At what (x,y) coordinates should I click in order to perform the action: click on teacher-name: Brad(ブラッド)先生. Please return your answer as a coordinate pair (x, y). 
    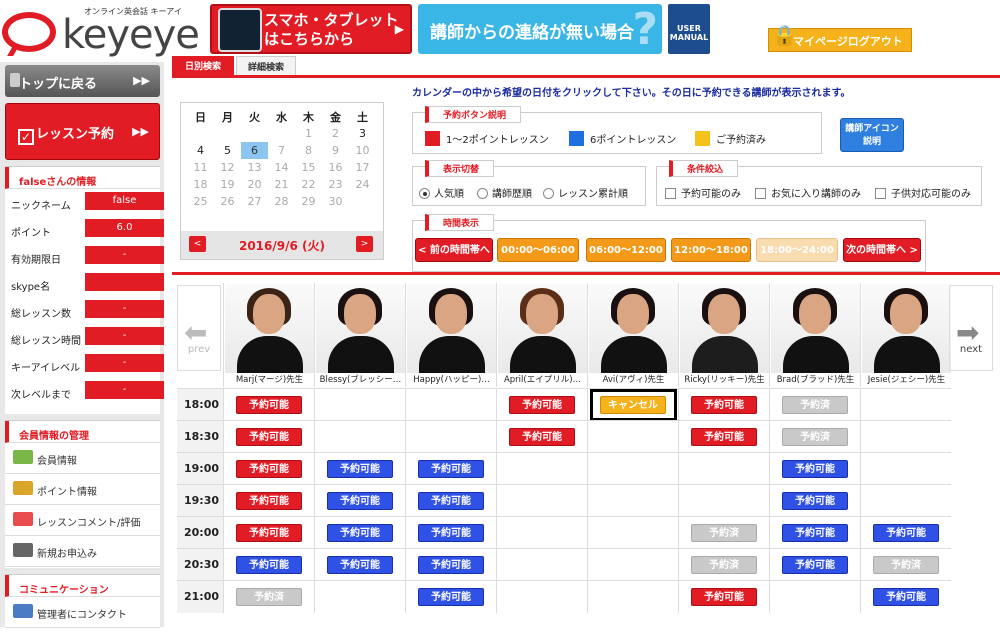
    Looking at the image, I should click on (815, 379).